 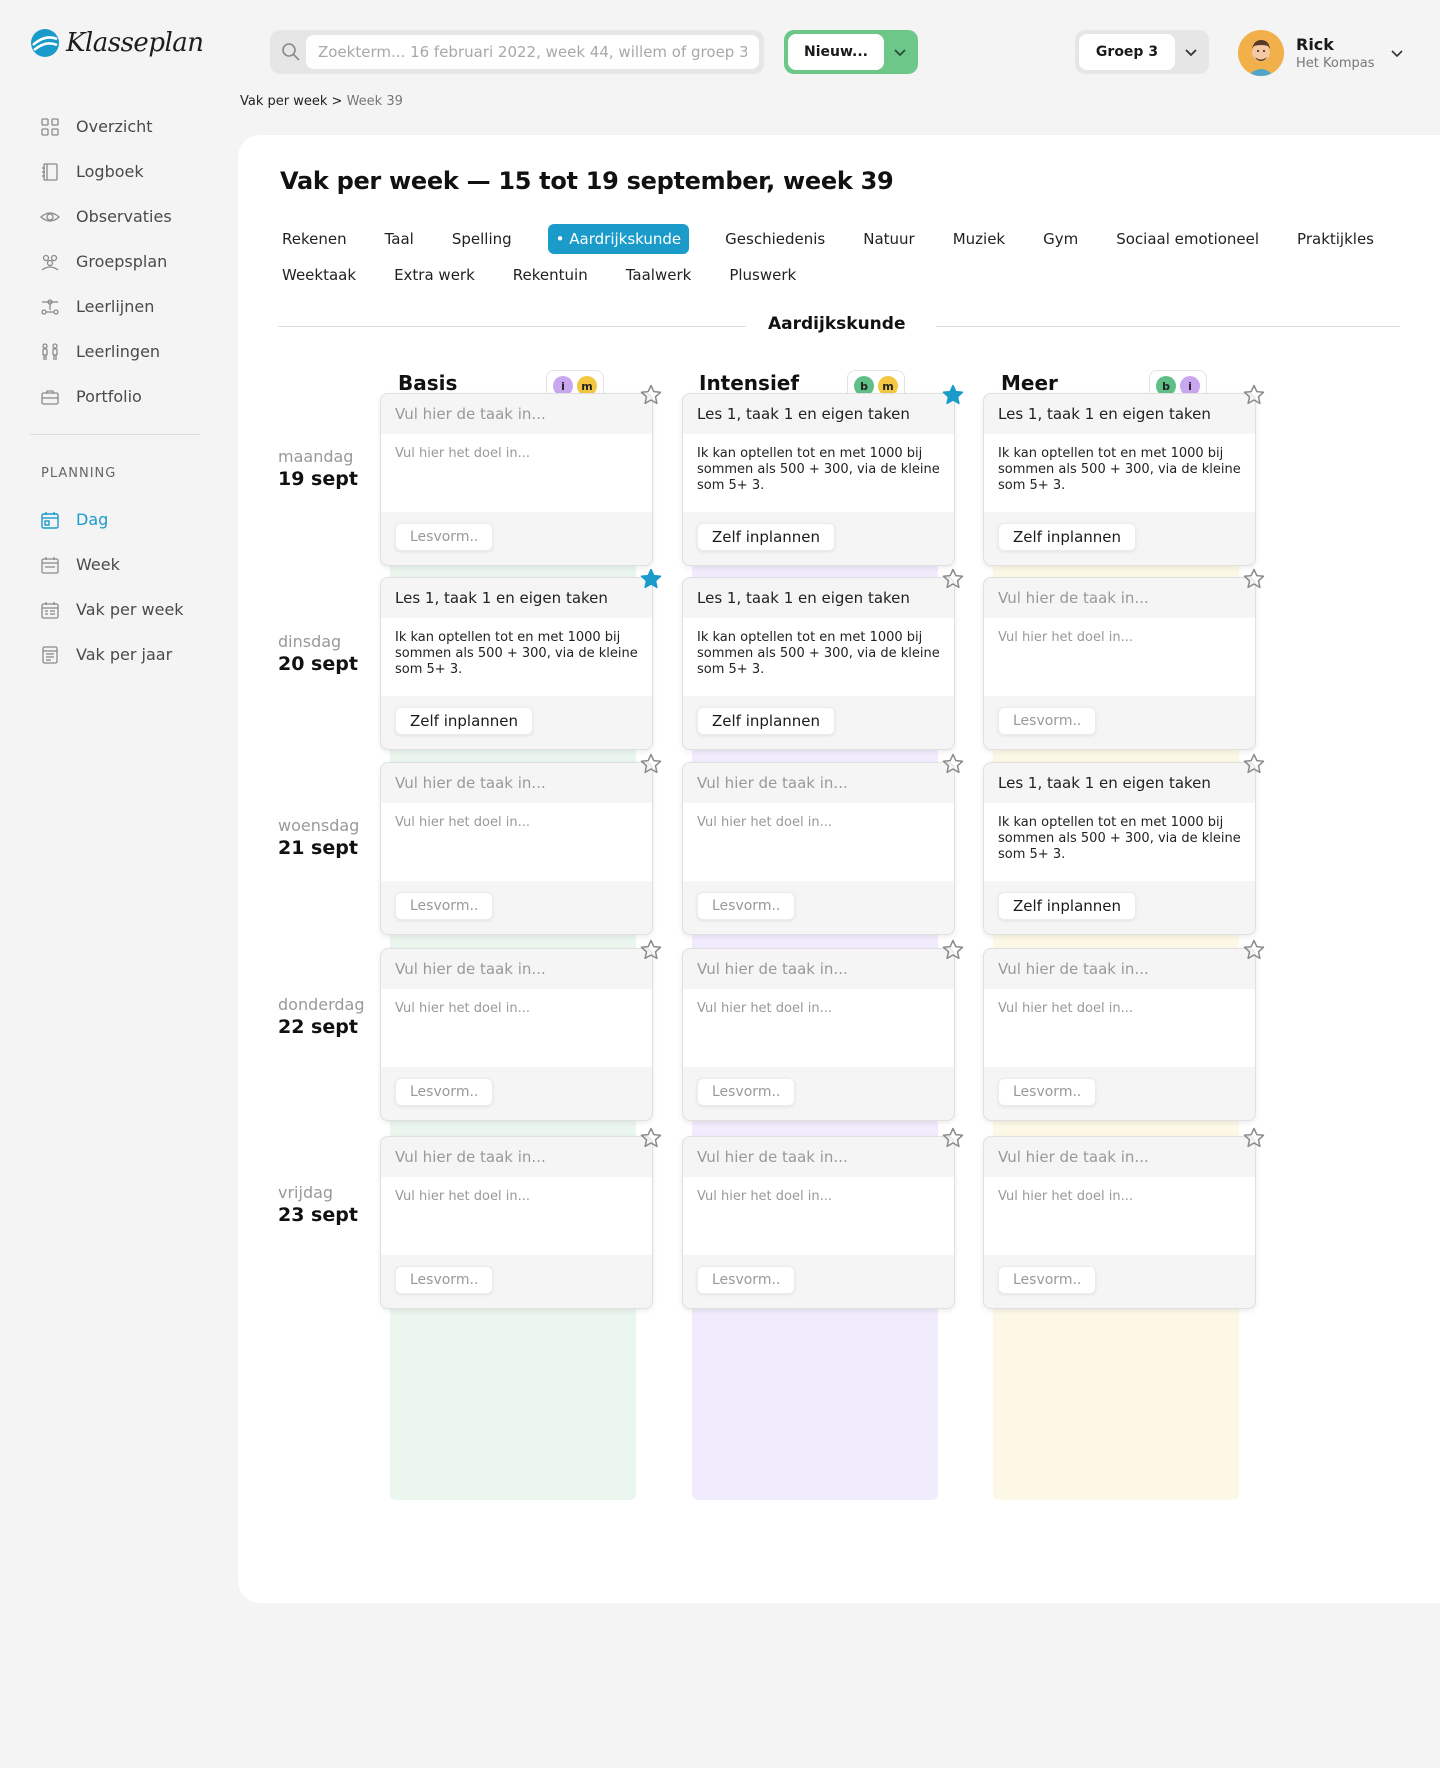 What do you see at coordinates (130, 306) in the screenshot?
I see `sidebar-item-leerlijnen: Leerlijnen` at bounding box center [130, 306].